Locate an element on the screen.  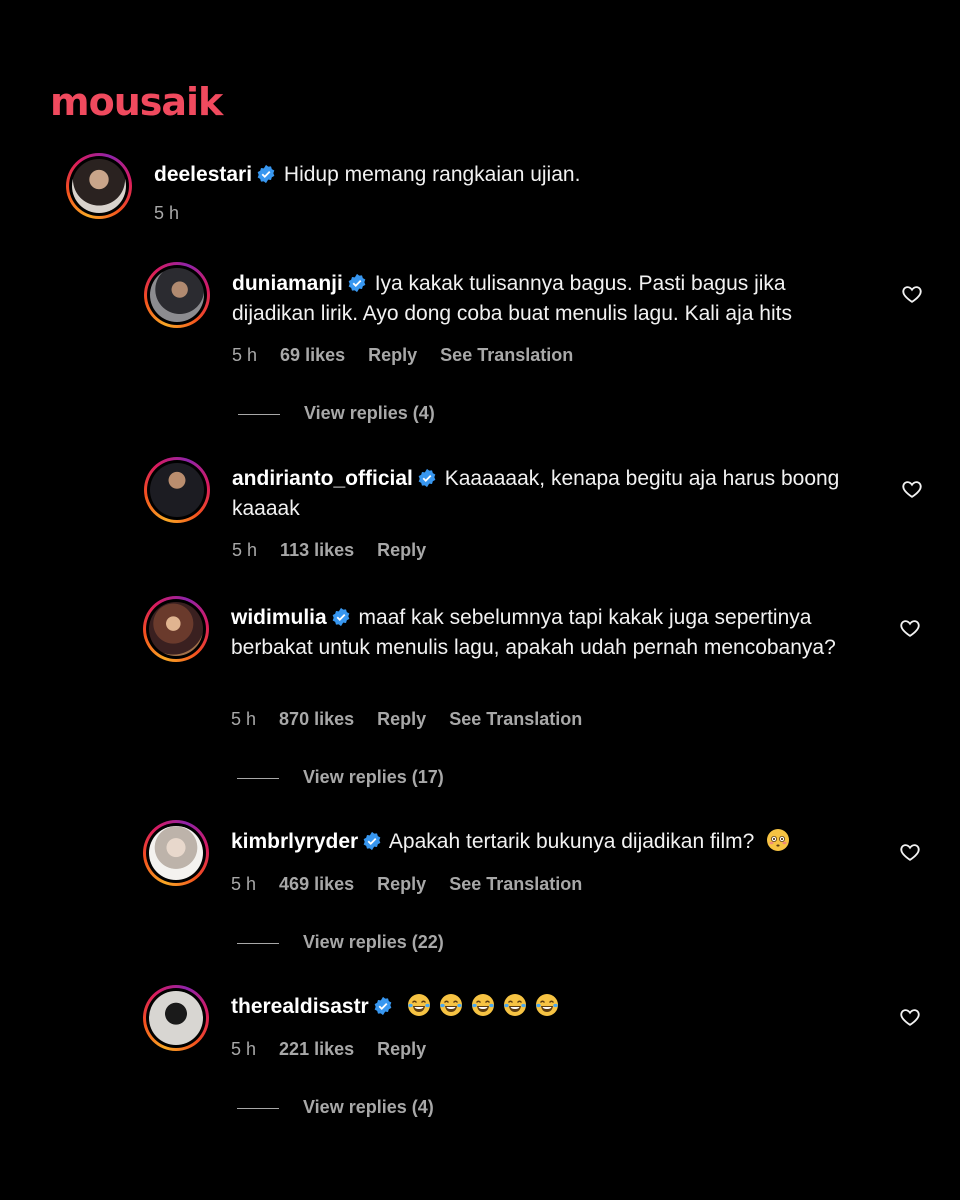
view-replies-label: View replies (22) is located at coordinates (373, 942).